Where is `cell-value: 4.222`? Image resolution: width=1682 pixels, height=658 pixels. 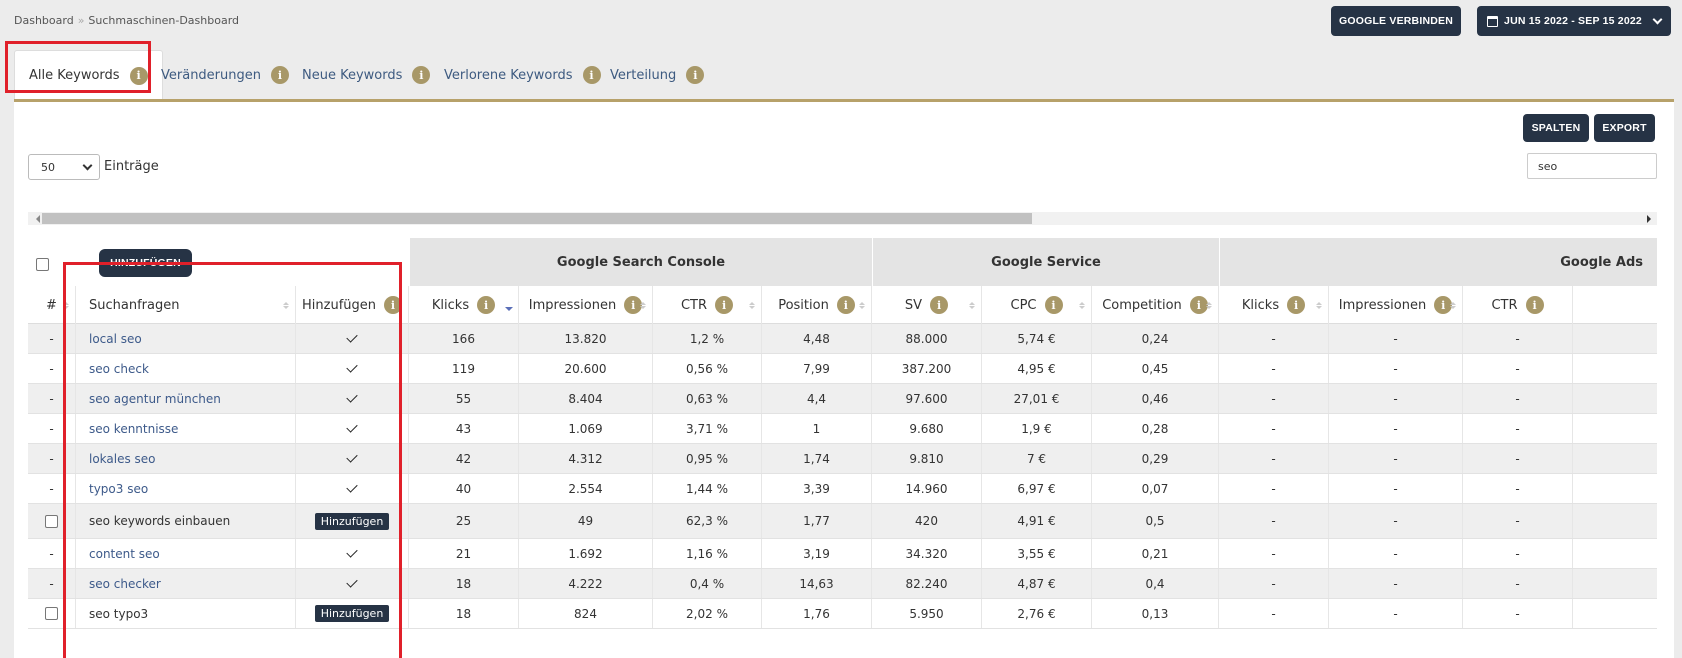 cell-value: 4.222 is located at coordinates (585, 583).